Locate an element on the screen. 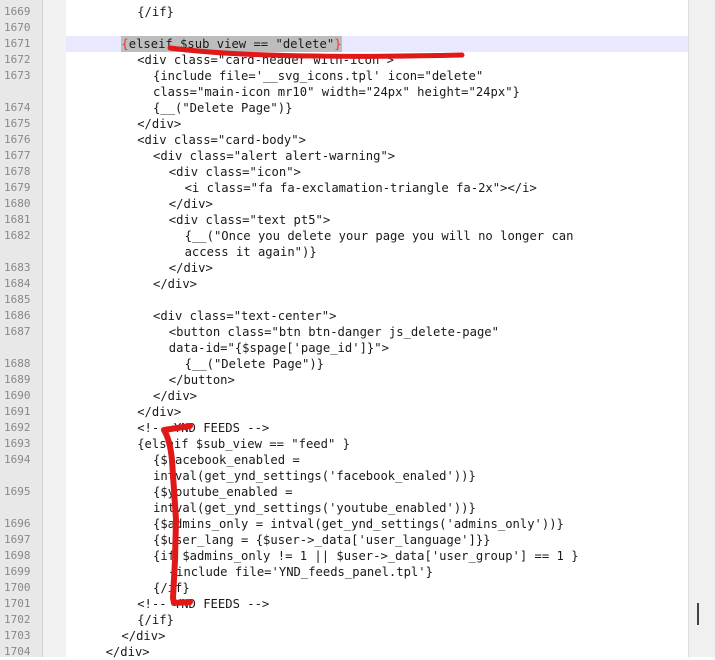  code-line: 1674 {__("Delete Page")} is located at coordinates (357, 108).